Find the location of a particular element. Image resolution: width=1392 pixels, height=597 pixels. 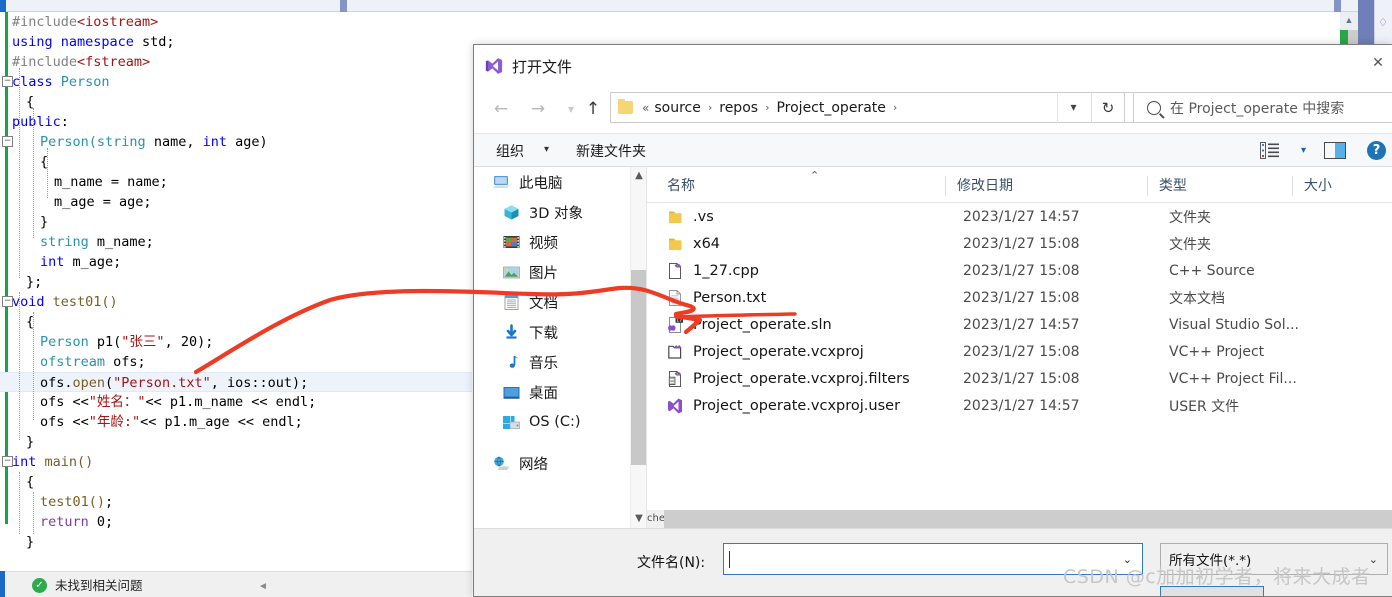

breadcrumb-item-repos: repos is located at coordinates (738, 108).